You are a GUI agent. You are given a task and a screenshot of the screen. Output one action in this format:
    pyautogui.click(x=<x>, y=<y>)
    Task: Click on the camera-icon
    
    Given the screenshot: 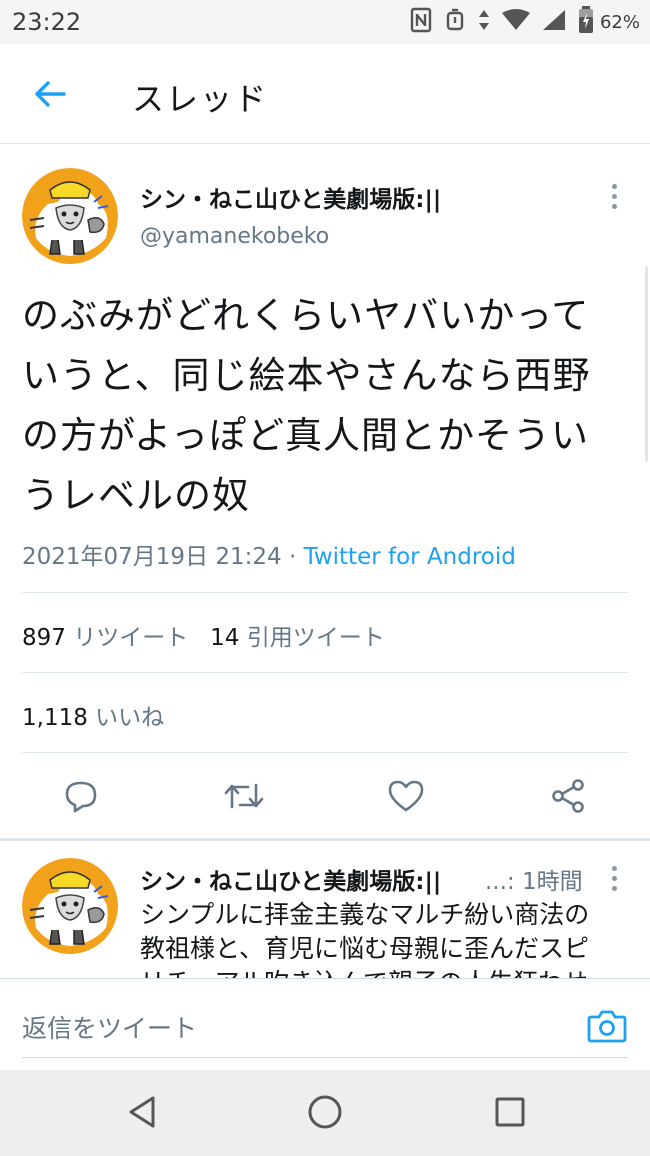 What is the action you would take?
    pyautogui.click(x=607, y=1026)
    